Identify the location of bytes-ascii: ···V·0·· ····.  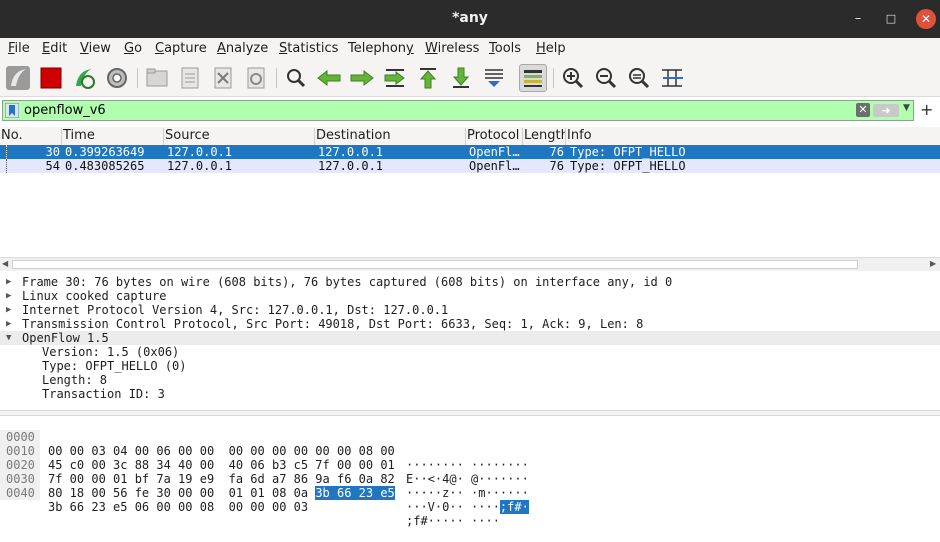
(453, 507).